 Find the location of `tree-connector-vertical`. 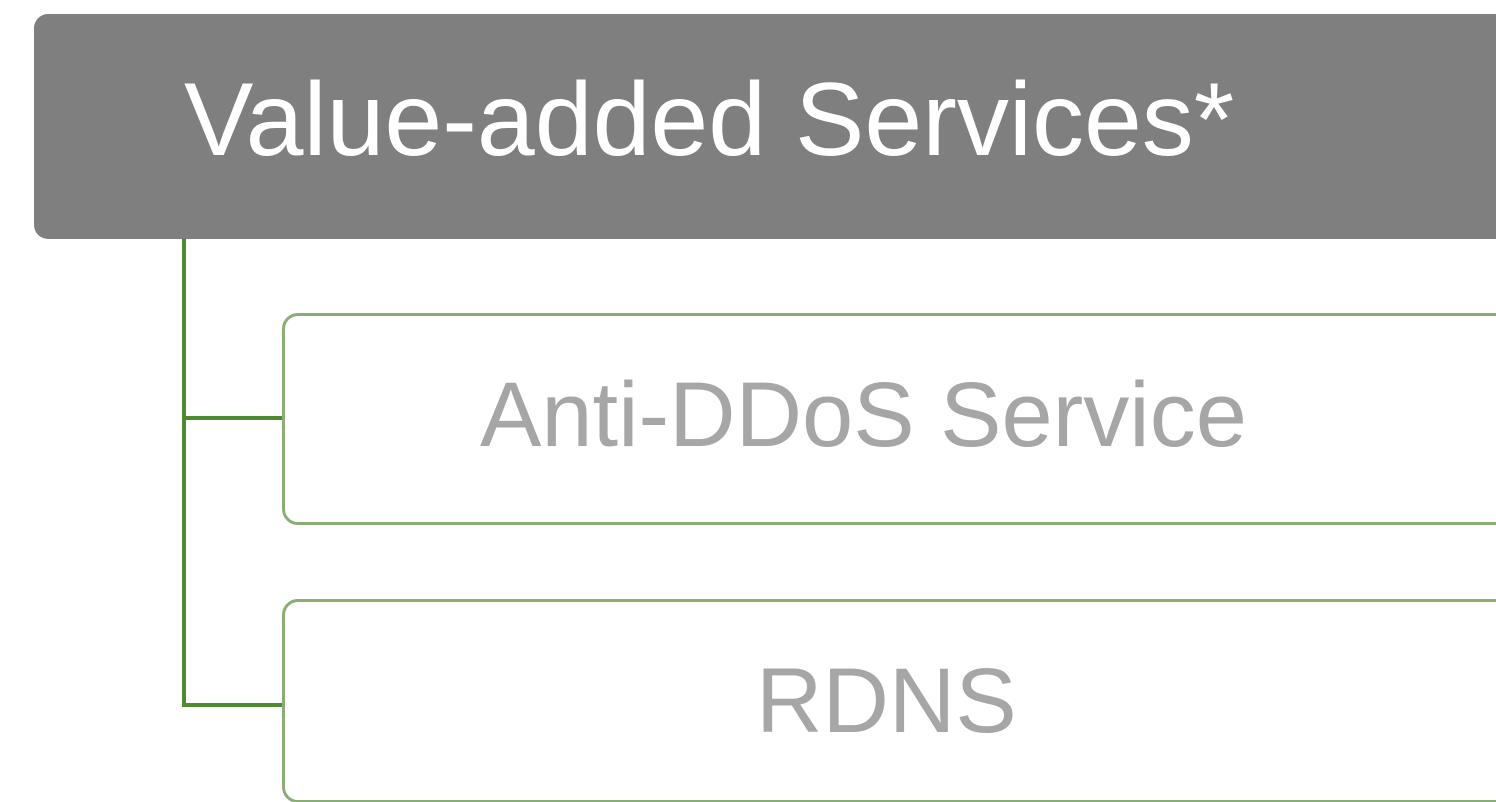

tree-connector-vertical is located at coordinates (184, 473).